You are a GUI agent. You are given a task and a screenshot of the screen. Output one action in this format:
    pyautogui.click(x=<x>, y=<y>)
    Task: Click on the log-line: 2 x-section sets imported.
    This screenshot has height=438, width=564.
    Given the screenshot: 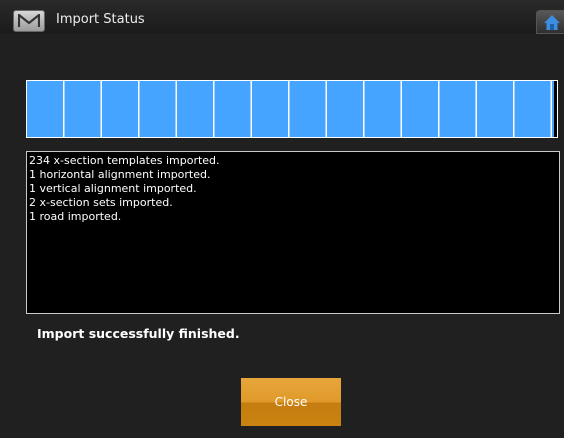 What is the action you would take?
    pyautogui.click(x=101, y=202)
    